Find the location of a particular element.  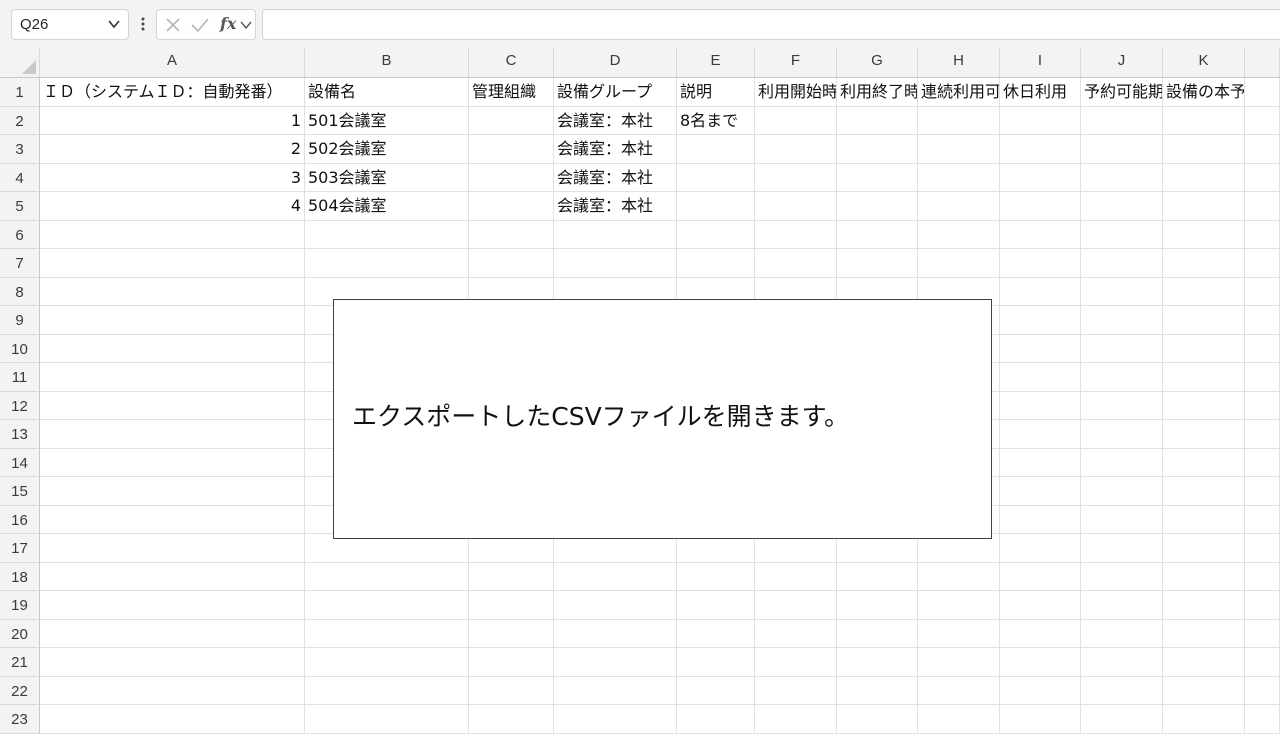

cell-i19 is located at coordinates (1040, 605).